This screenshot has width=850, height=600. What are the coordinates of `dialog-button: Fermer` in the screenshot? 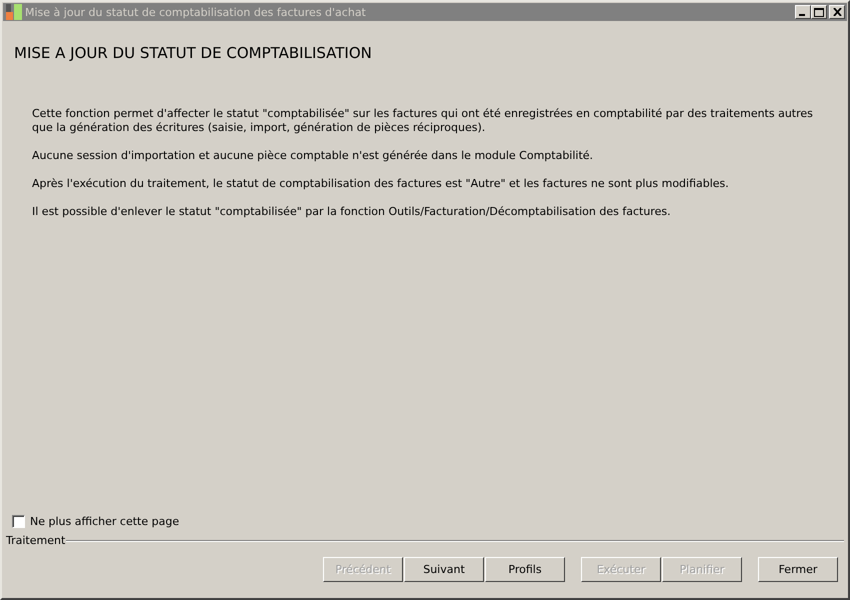 It's located at (798, 569).